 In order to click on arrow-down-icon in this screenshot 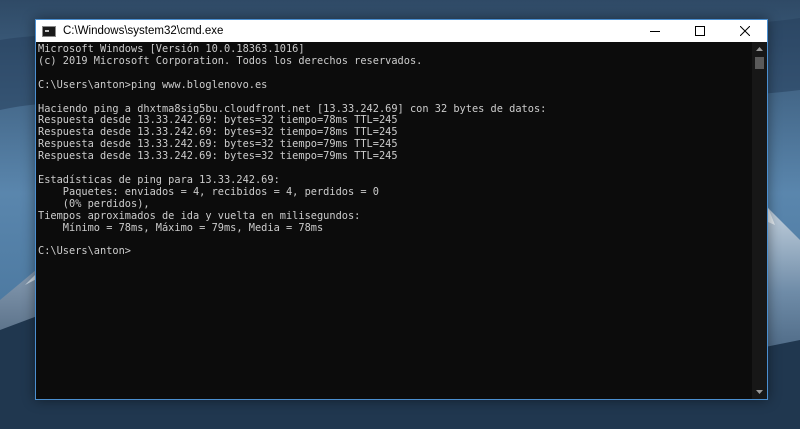, I will do `click(759, 392)`.